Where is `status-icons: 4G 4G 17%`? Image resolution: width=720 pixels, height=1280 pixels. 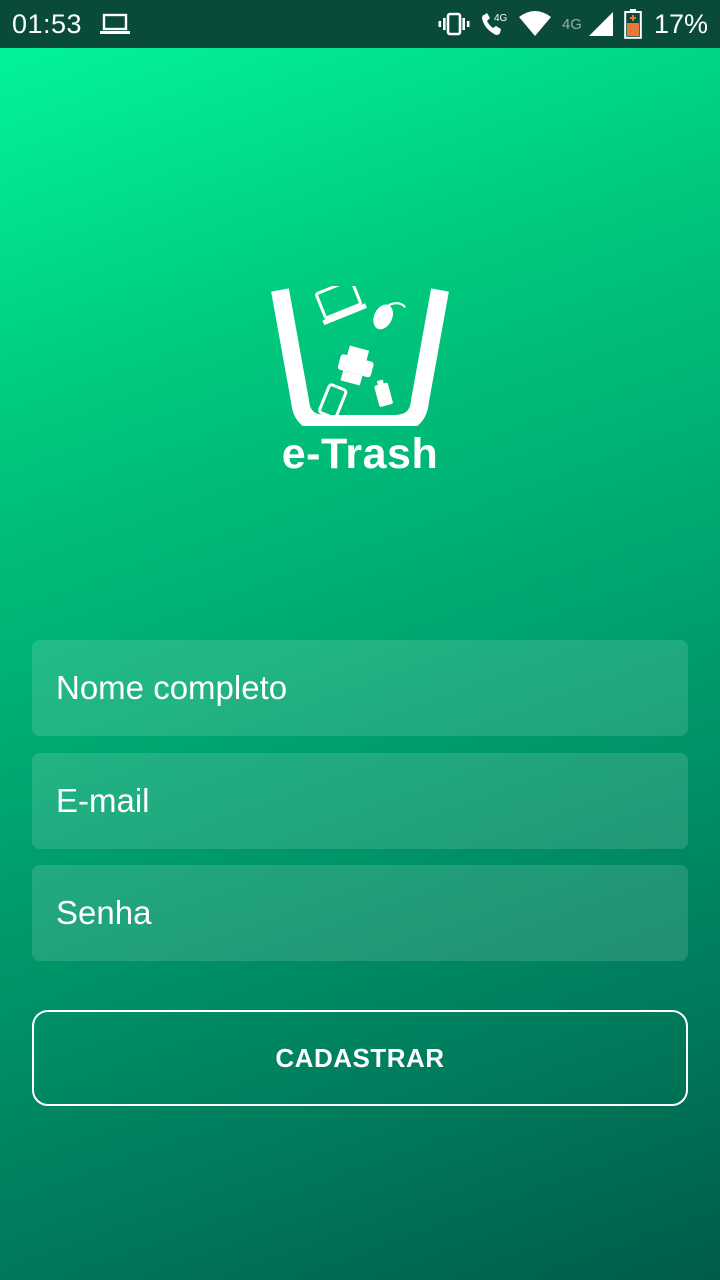
status-icons: 4G 4G 17% is located at coordinates (573, 24).